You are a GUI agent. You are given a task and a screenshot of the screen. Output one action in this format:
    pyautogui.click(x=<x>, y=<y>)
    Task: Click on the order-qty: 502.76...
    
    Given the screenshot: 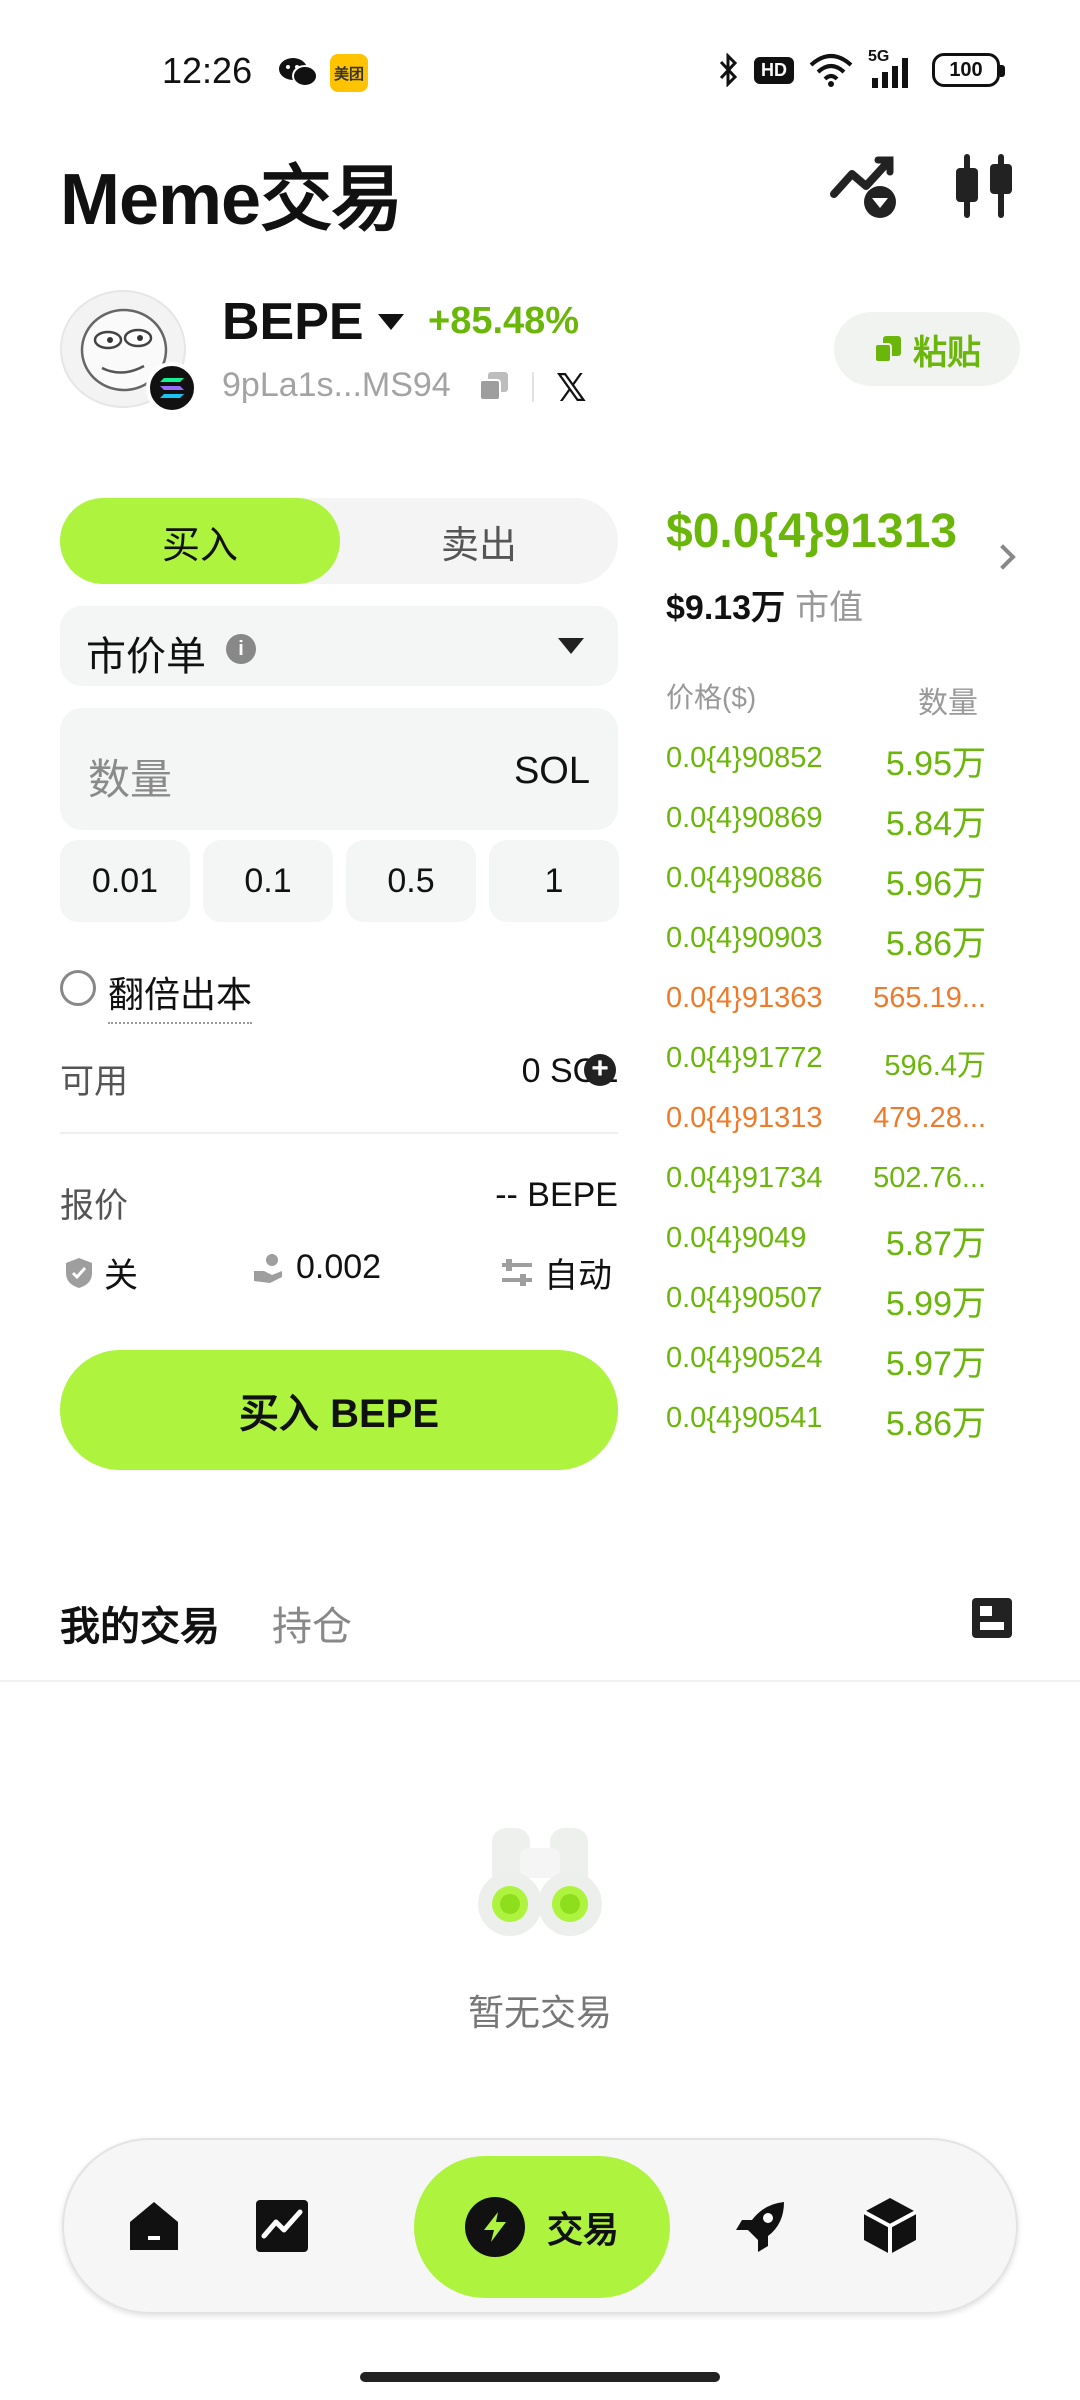 What is the action you would take?
    pyautogui.click(x=929, y=1178)
    